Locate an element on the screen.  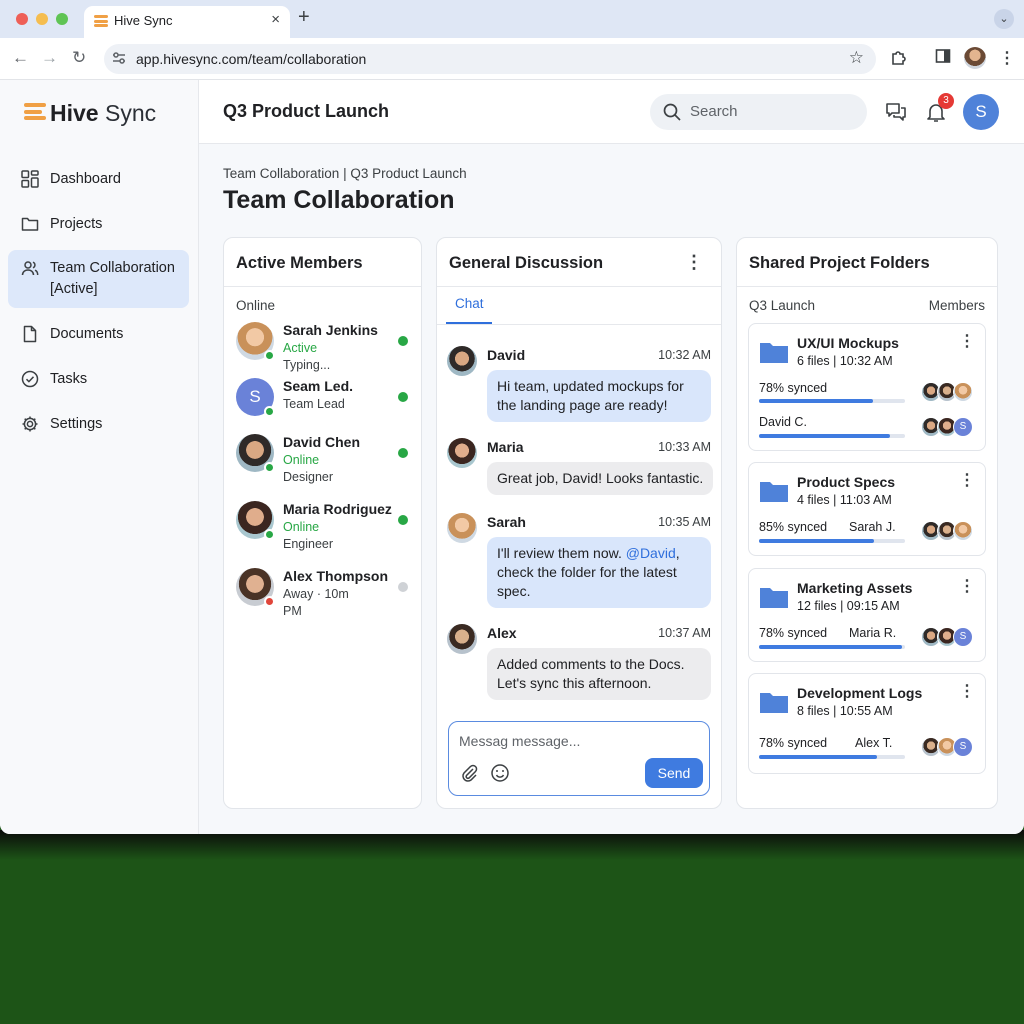
forward-arrow-icon: → is located at coordinates (49, 58).